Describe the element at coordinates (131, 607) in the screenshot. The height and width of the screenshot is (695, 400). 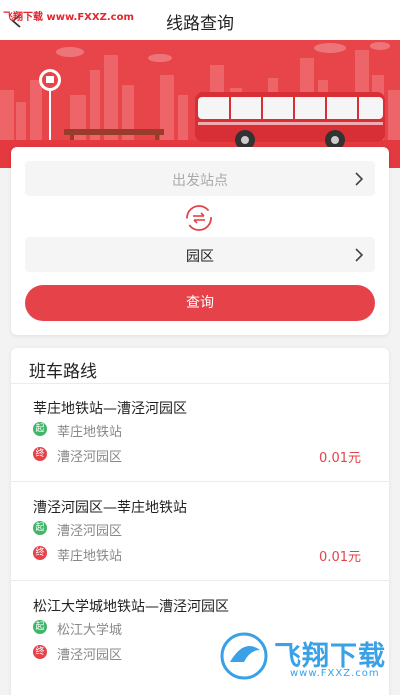
I see `route-name: 松江大学城地铁站—漕泾河园区` at that location.